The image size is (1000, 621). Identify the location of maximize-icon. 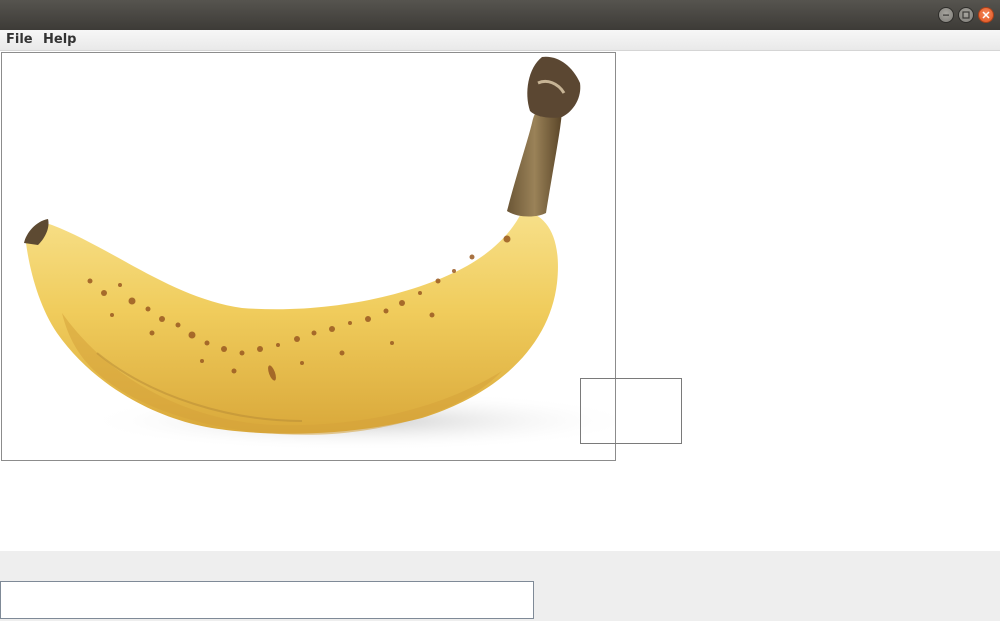
(966, 15).